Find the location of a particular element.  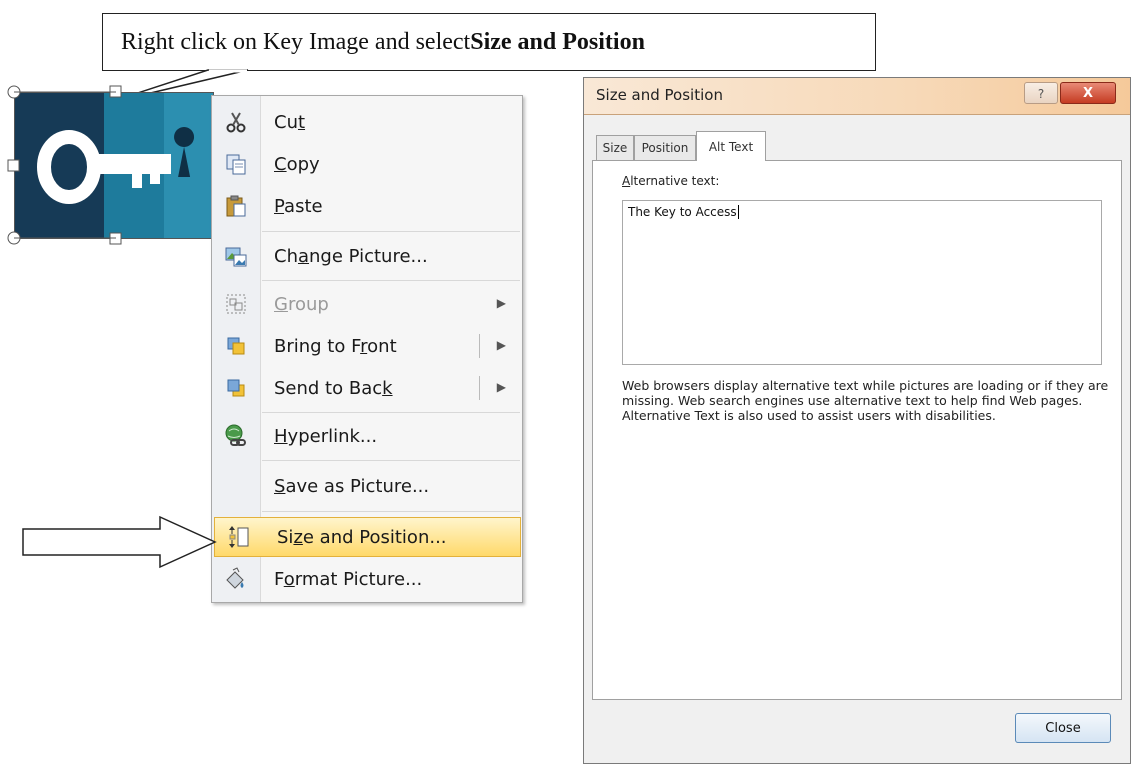

tab-alt-text: Alt Text is located at coordinates (731, 146).